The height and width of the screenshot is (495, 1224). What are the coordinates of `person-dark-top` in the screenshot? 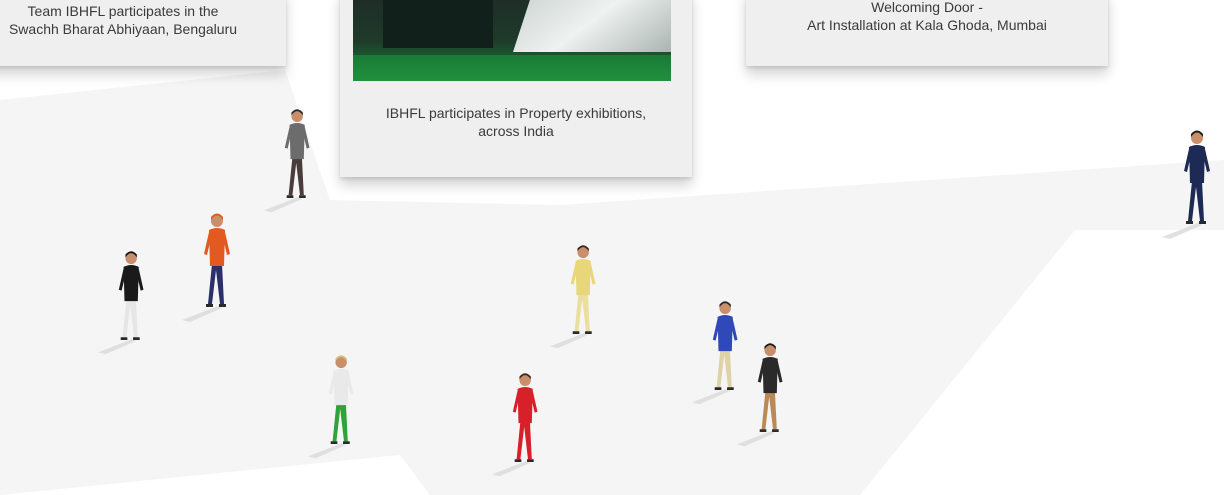 It's located at (759, 393).